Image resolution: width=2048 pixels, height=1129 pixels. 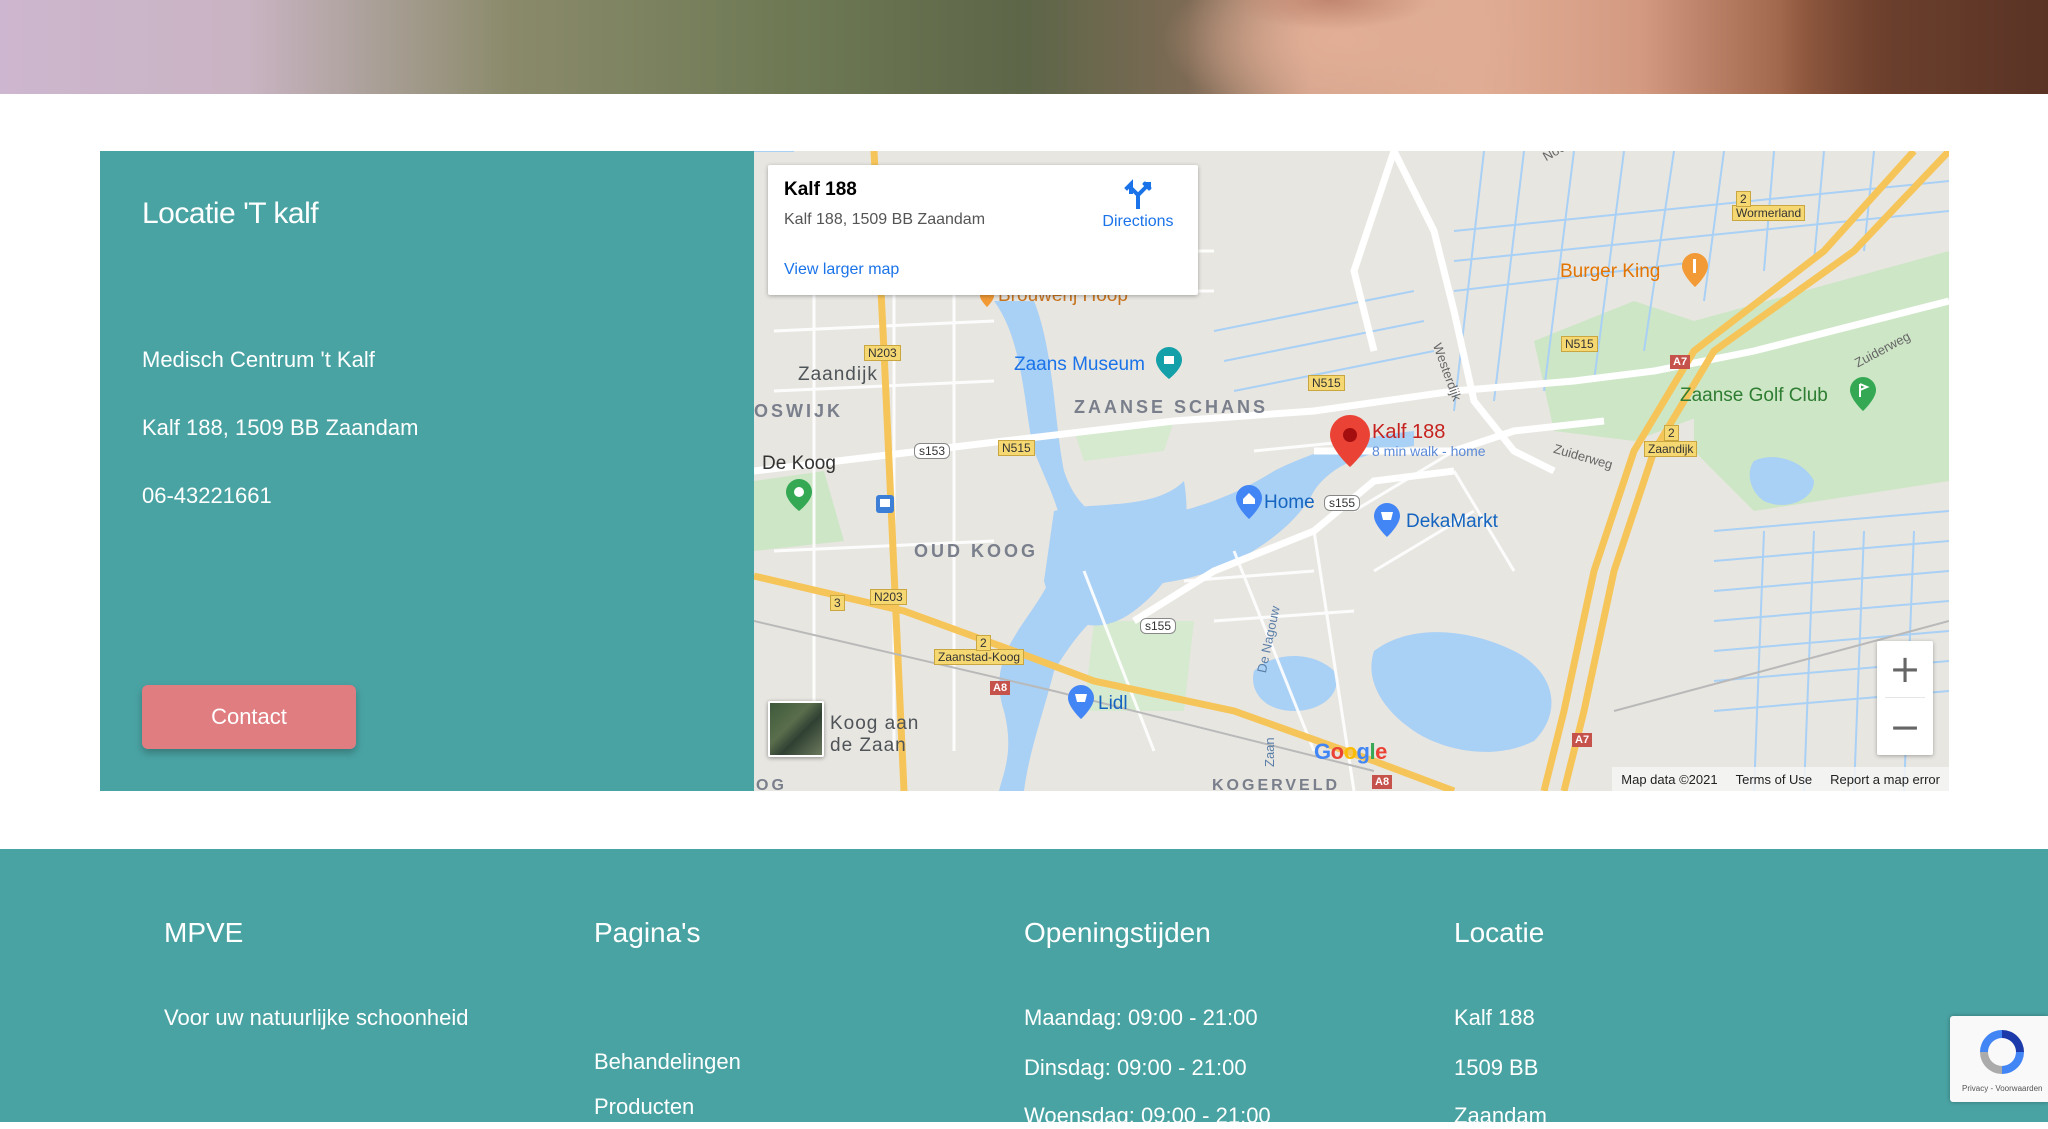 What do you see at coordinates (644, 1107) in the screenshot?
I see `footer-link-producten: Producten` at bounding box center [644, 1107].